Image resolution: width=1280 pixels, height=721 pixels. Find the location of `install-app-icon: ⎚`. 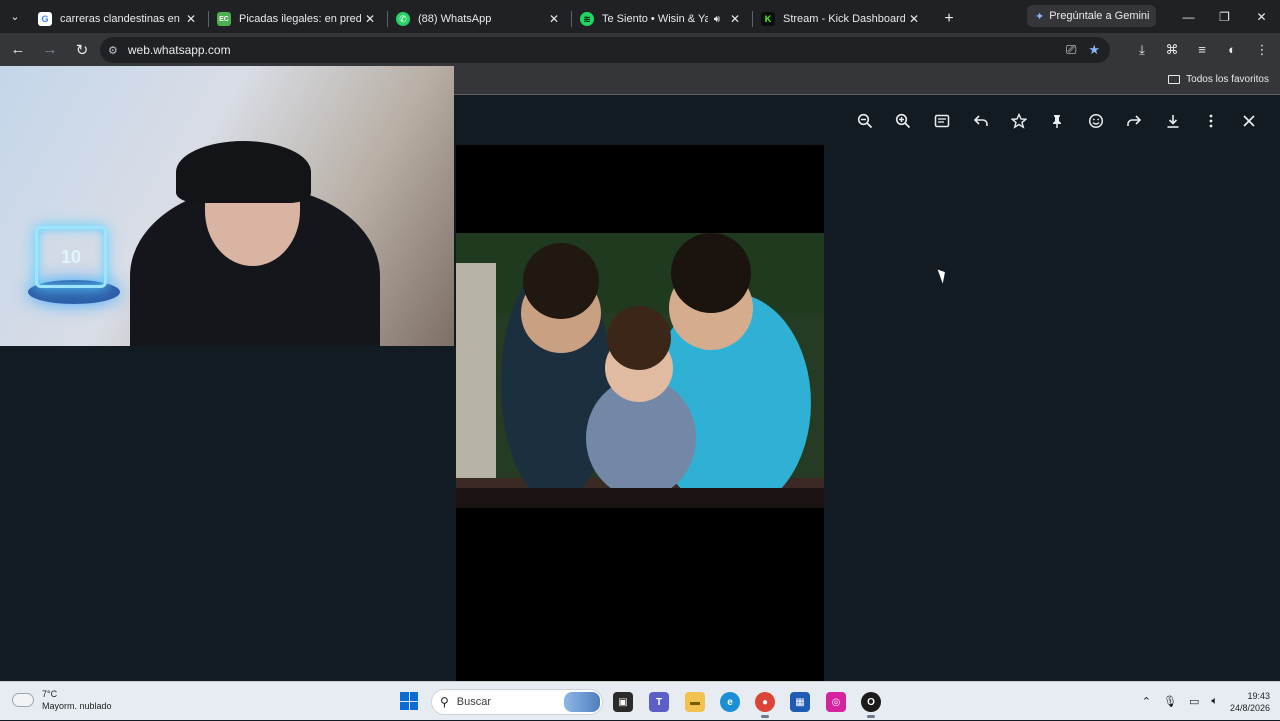

install-app-icon: ⎚ is located at coordinates (1071, 50).